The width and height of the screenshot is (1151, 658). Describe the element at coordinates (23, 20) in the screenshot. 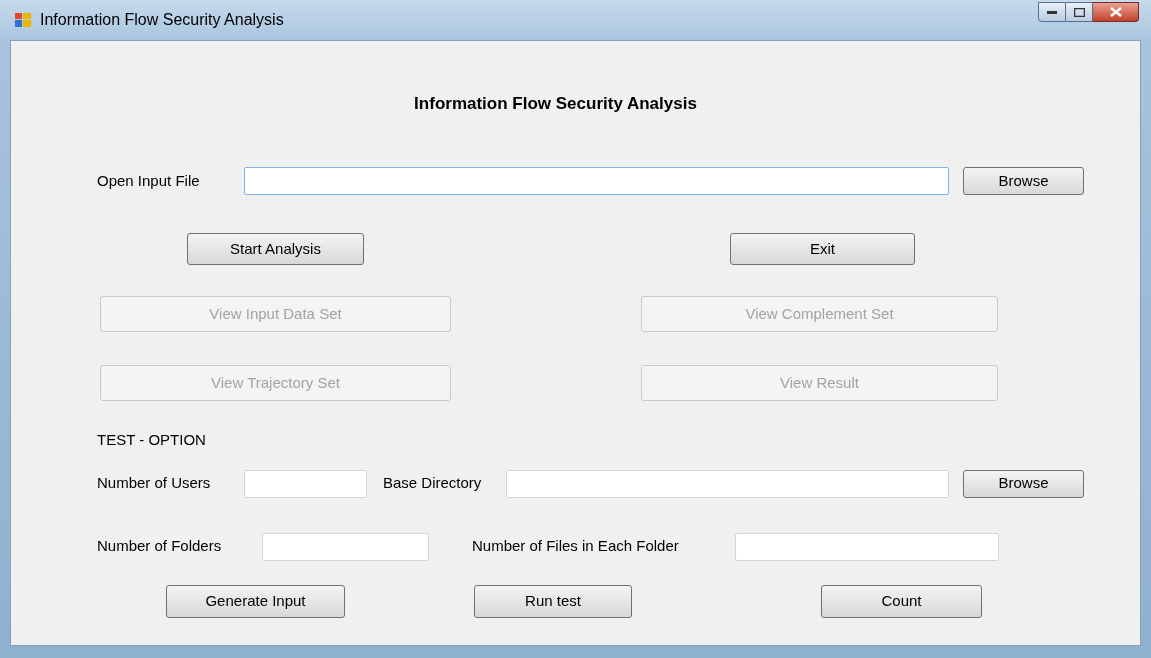

I see `app-icon` at that location.